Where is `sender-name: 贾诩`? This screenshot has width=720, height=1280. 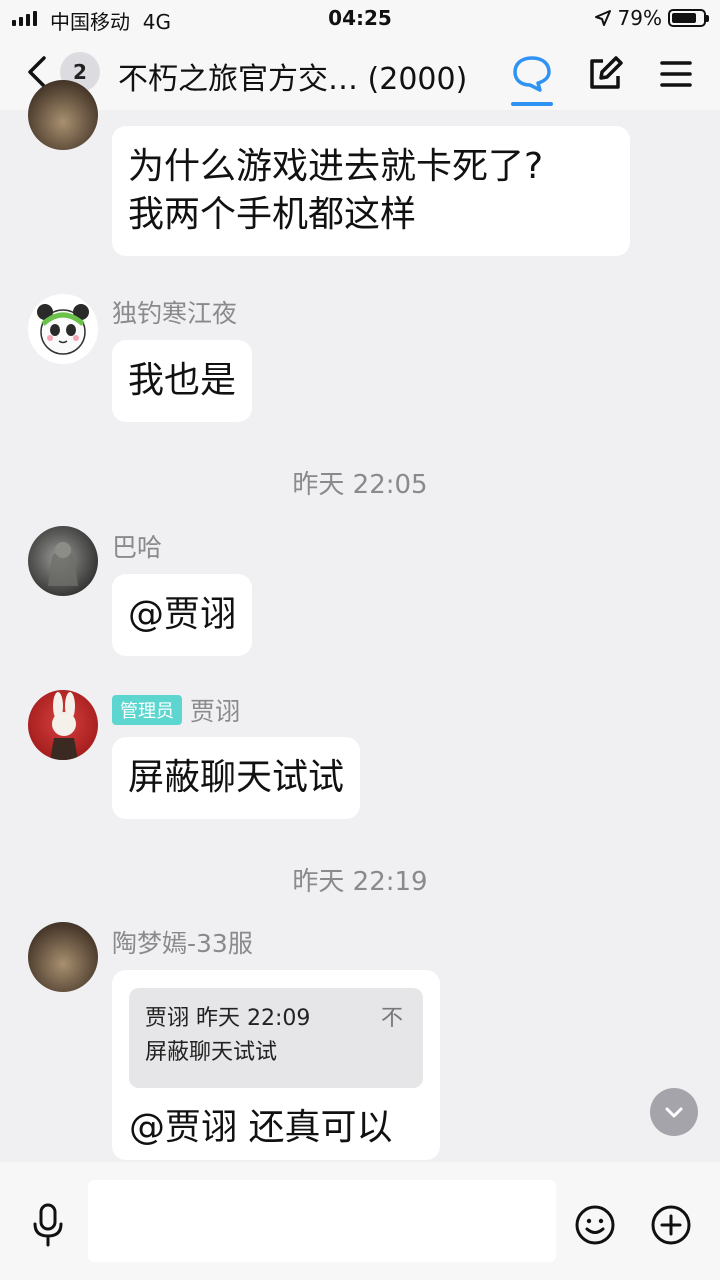 sender-name: 贾诩 is located at coordinates (215, 711).